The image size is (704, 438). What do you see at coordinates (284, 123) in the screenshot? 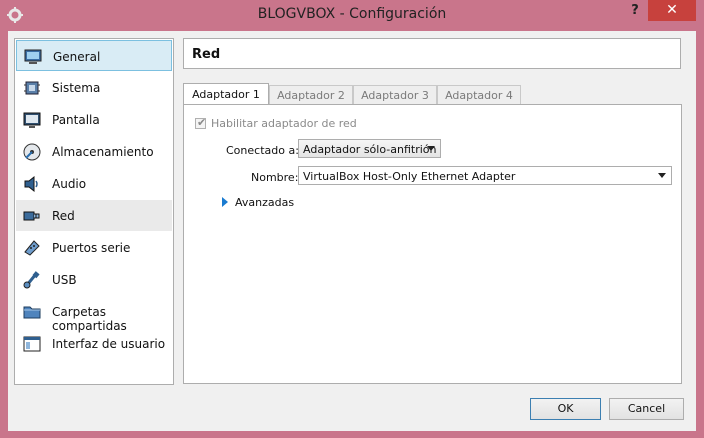
I see `enable-adapter-label: Habilitar adaptador de red` at bounding box center [284, 123].